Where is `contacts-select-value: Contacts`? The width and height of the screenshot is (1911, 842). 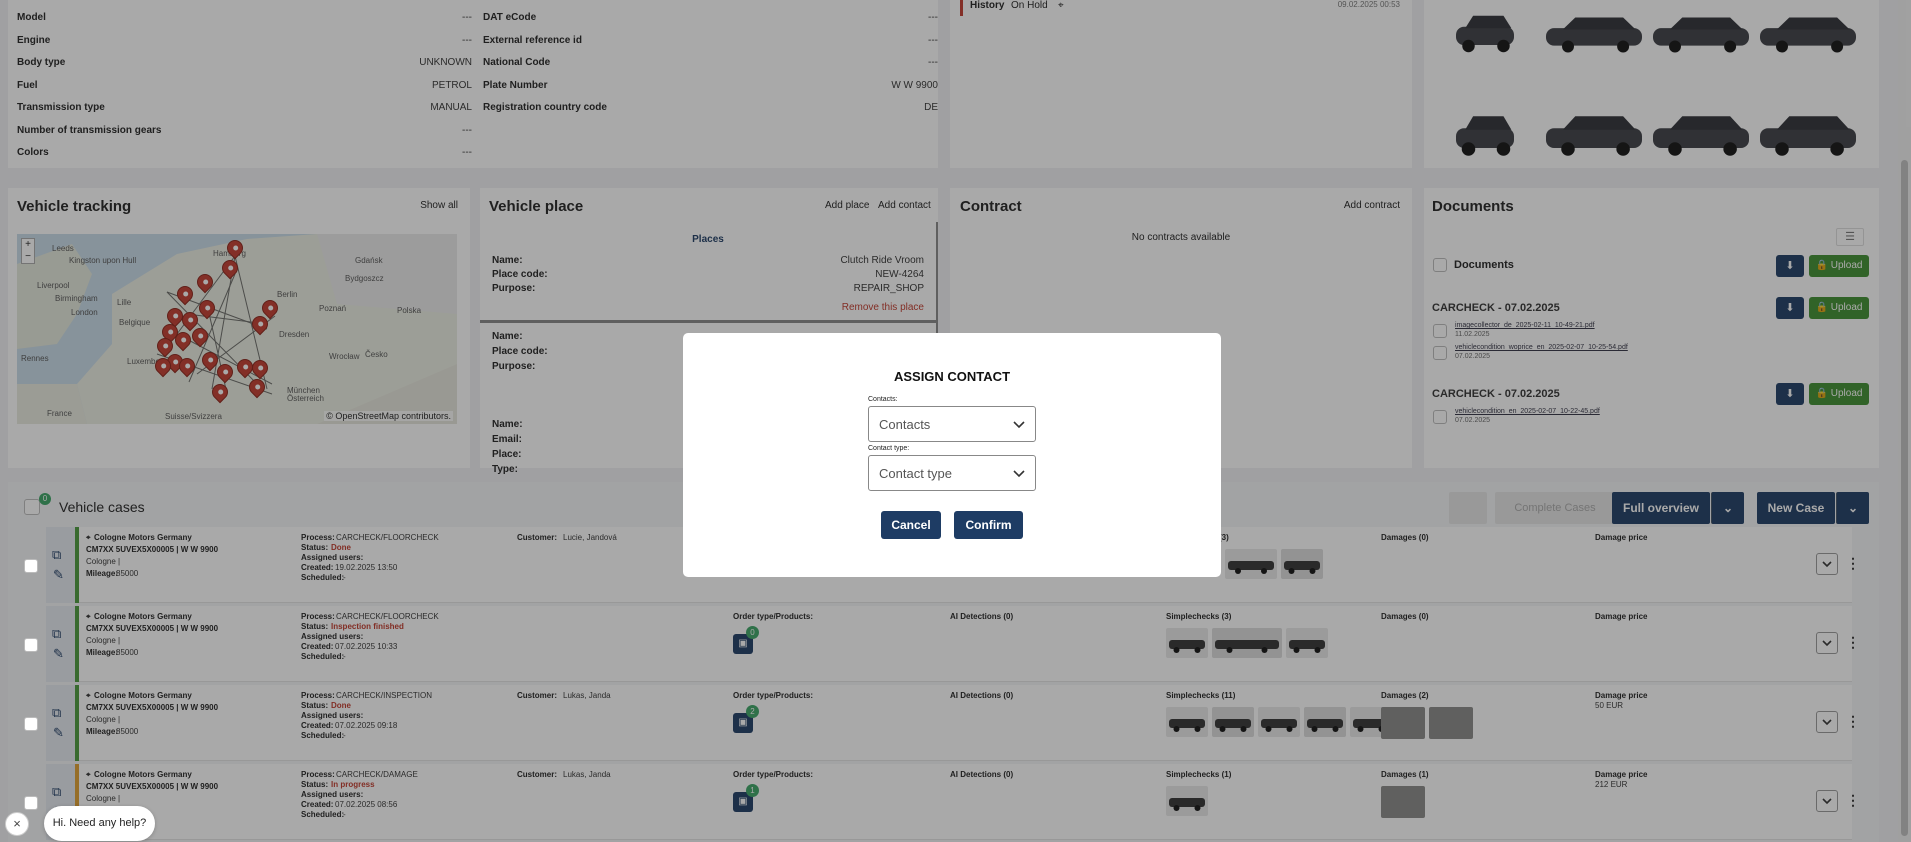
contacts-select-value: Contacts is located at coordinates (905, 424).